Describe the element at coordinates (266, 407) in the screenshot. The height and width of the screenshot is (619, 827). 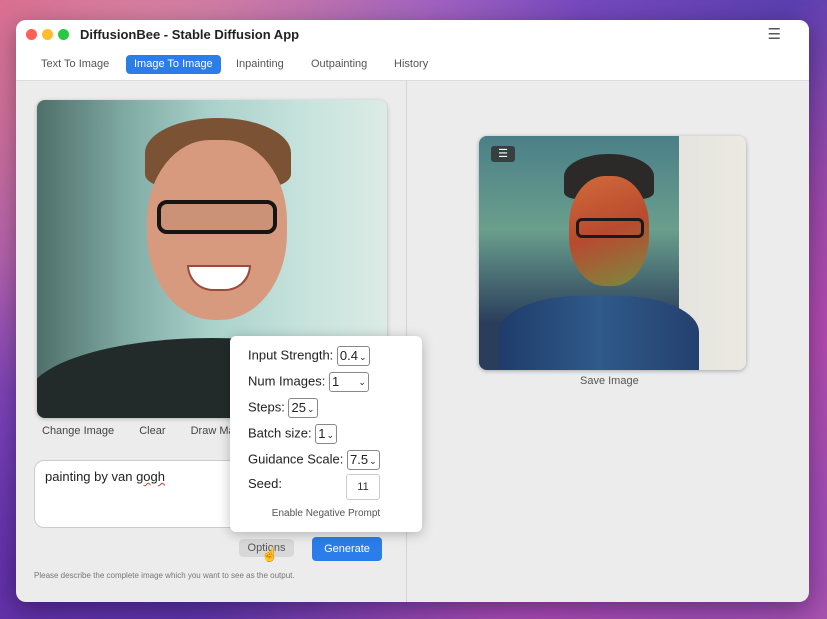
I see `steps-label: Steps:` at that location.